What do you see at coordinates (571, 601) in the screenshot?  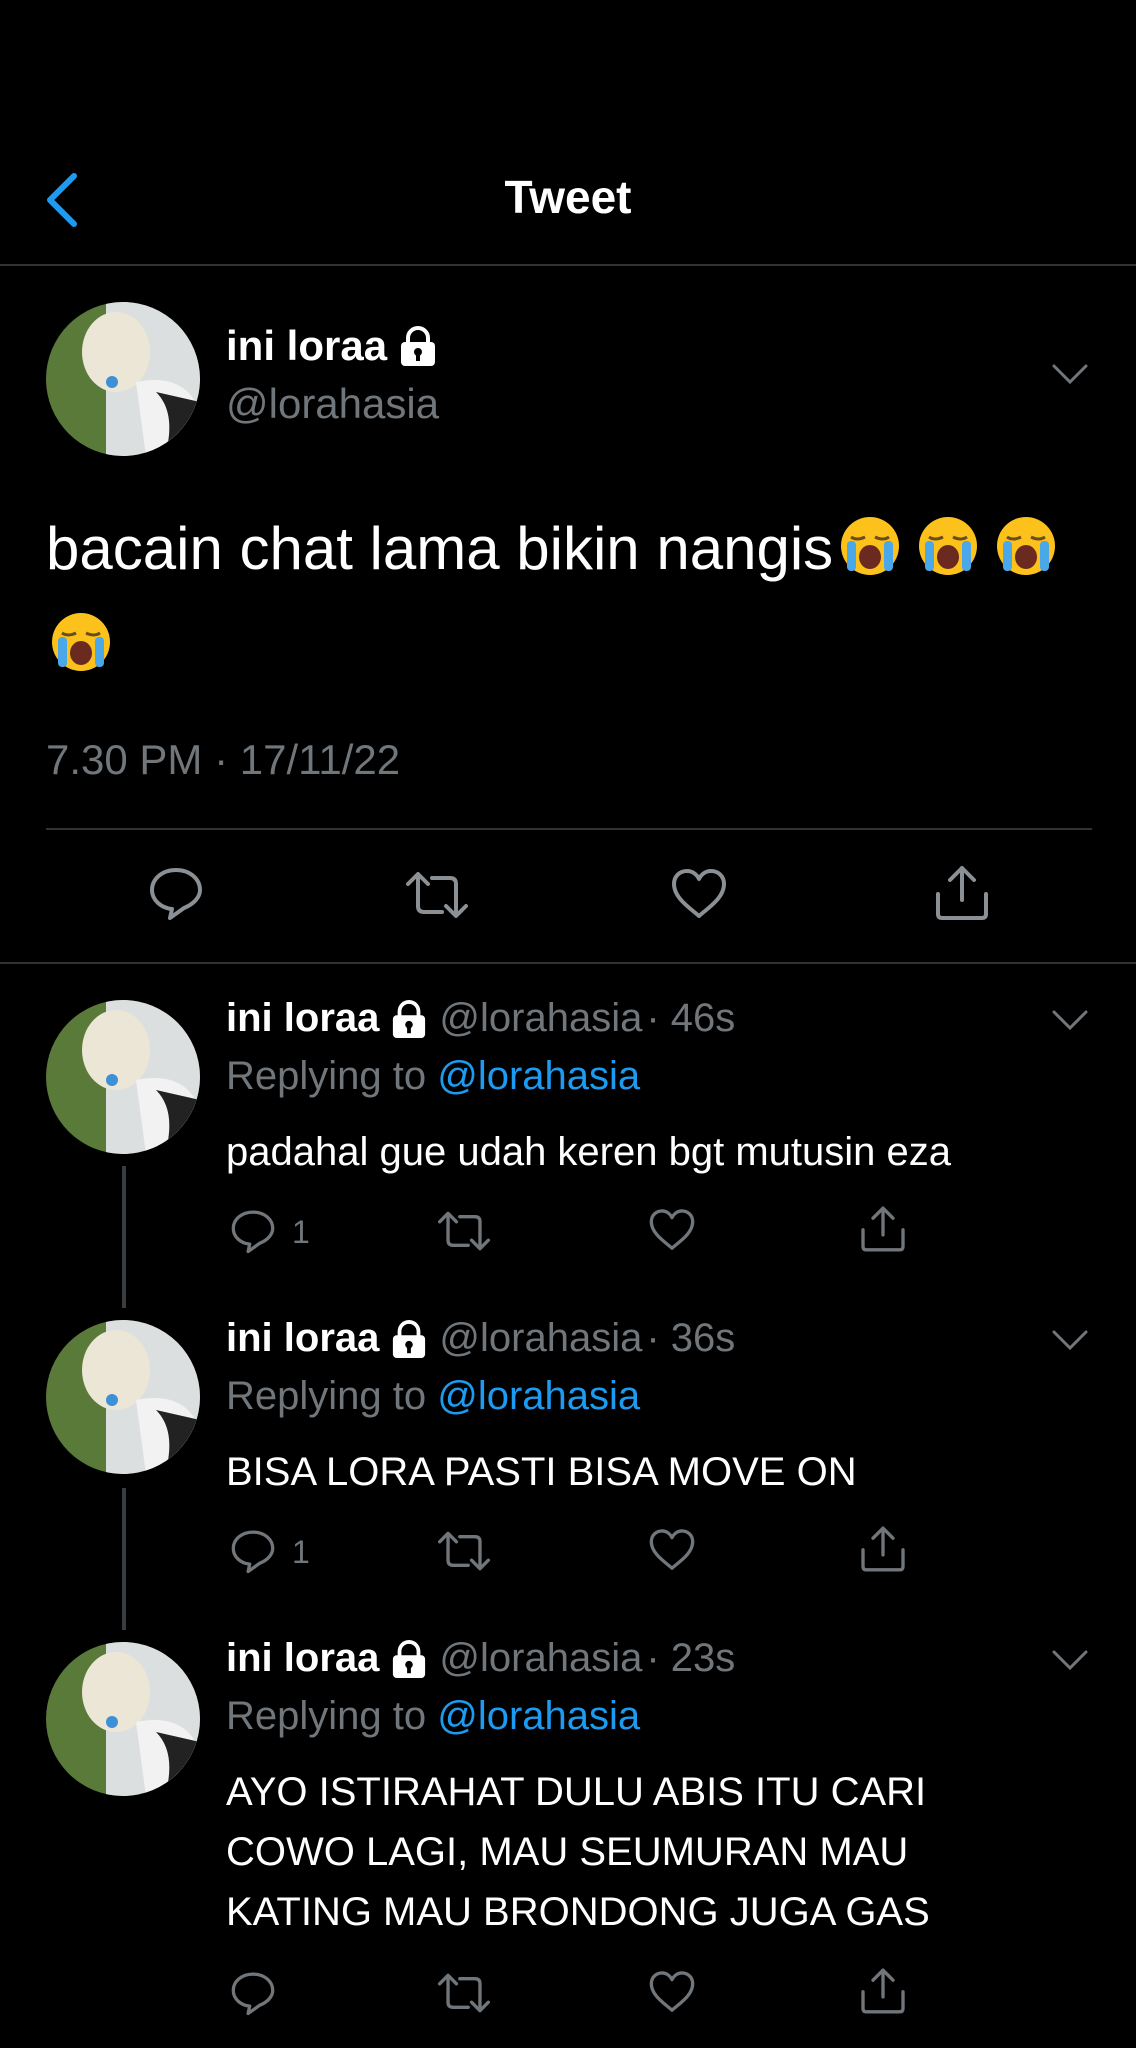 I see `tweet-text: bacain chat lama bikin nangis` at bounding box center [571, 601].